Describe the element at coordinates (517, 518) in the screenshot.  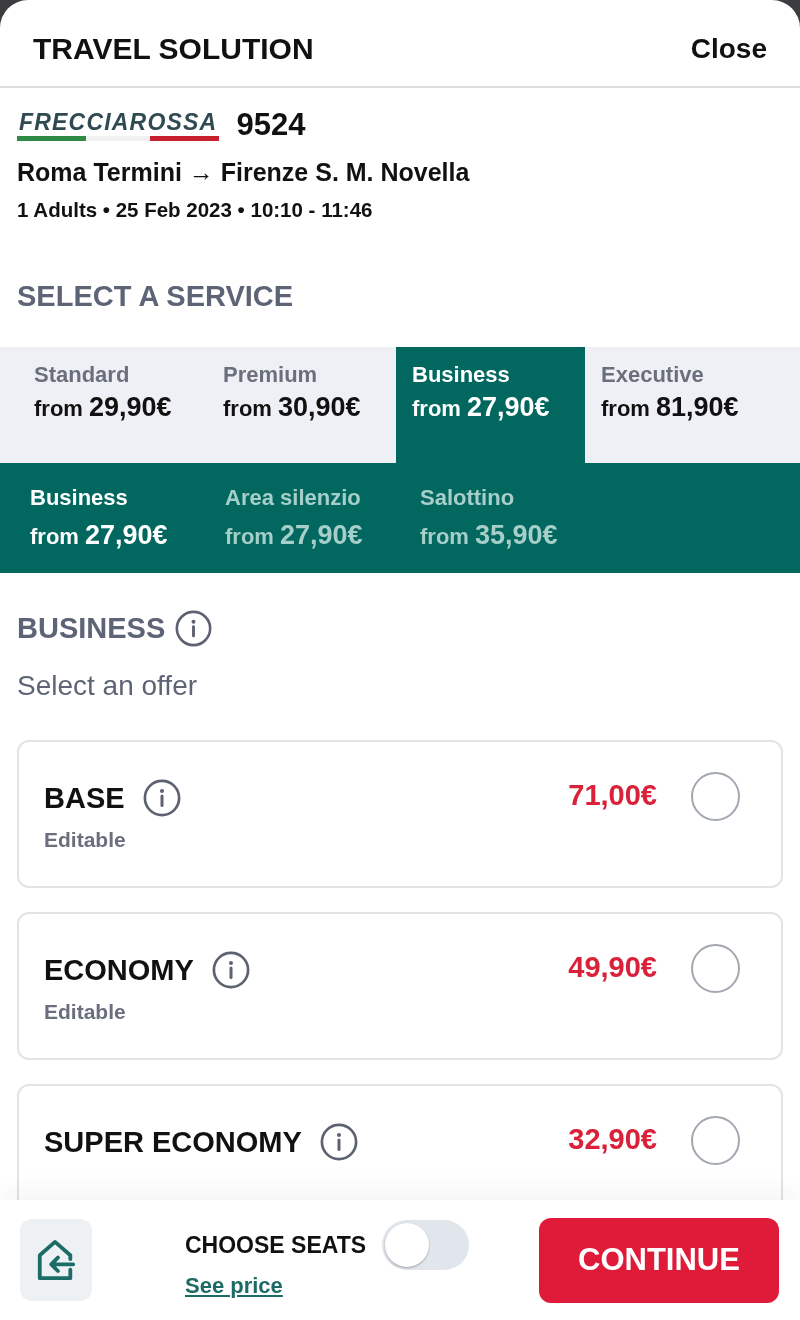
I see `class-tab: Salottino from 35,90€` at that location.